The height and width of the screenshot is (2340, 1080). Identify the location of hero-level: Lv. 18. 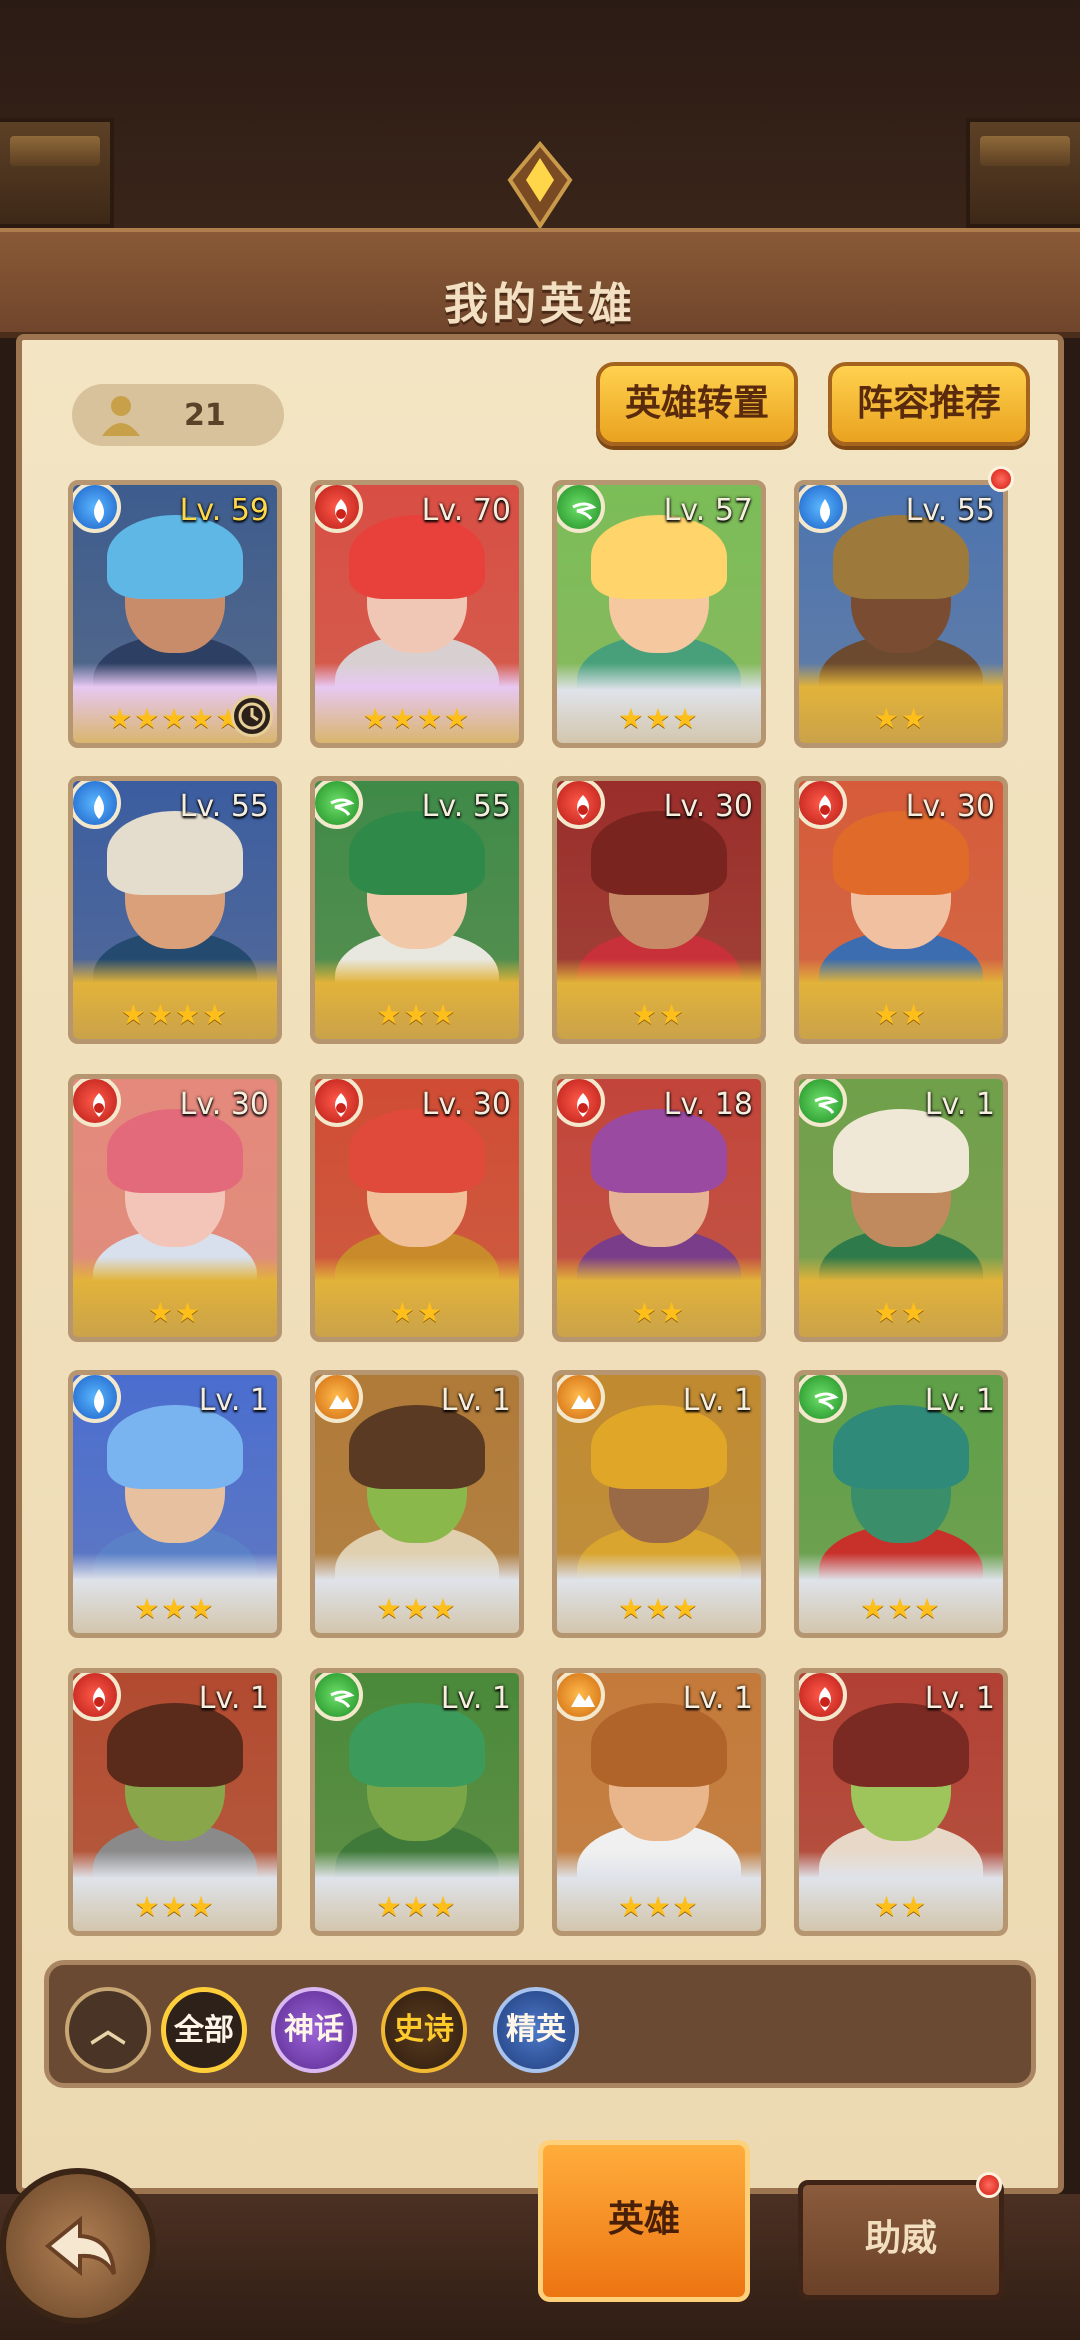
(708, 1104).